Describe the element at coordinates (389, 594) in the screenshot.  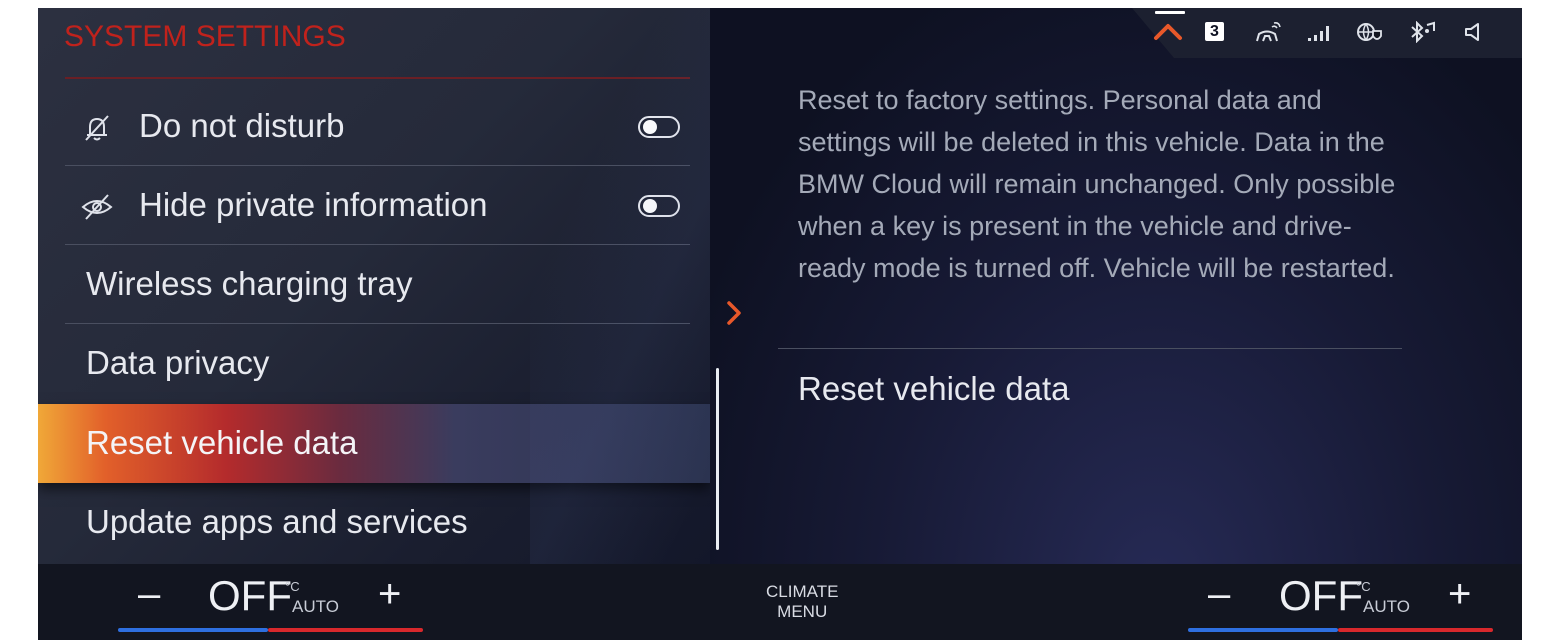
I see `temp-increase-left-button: +` at that location.